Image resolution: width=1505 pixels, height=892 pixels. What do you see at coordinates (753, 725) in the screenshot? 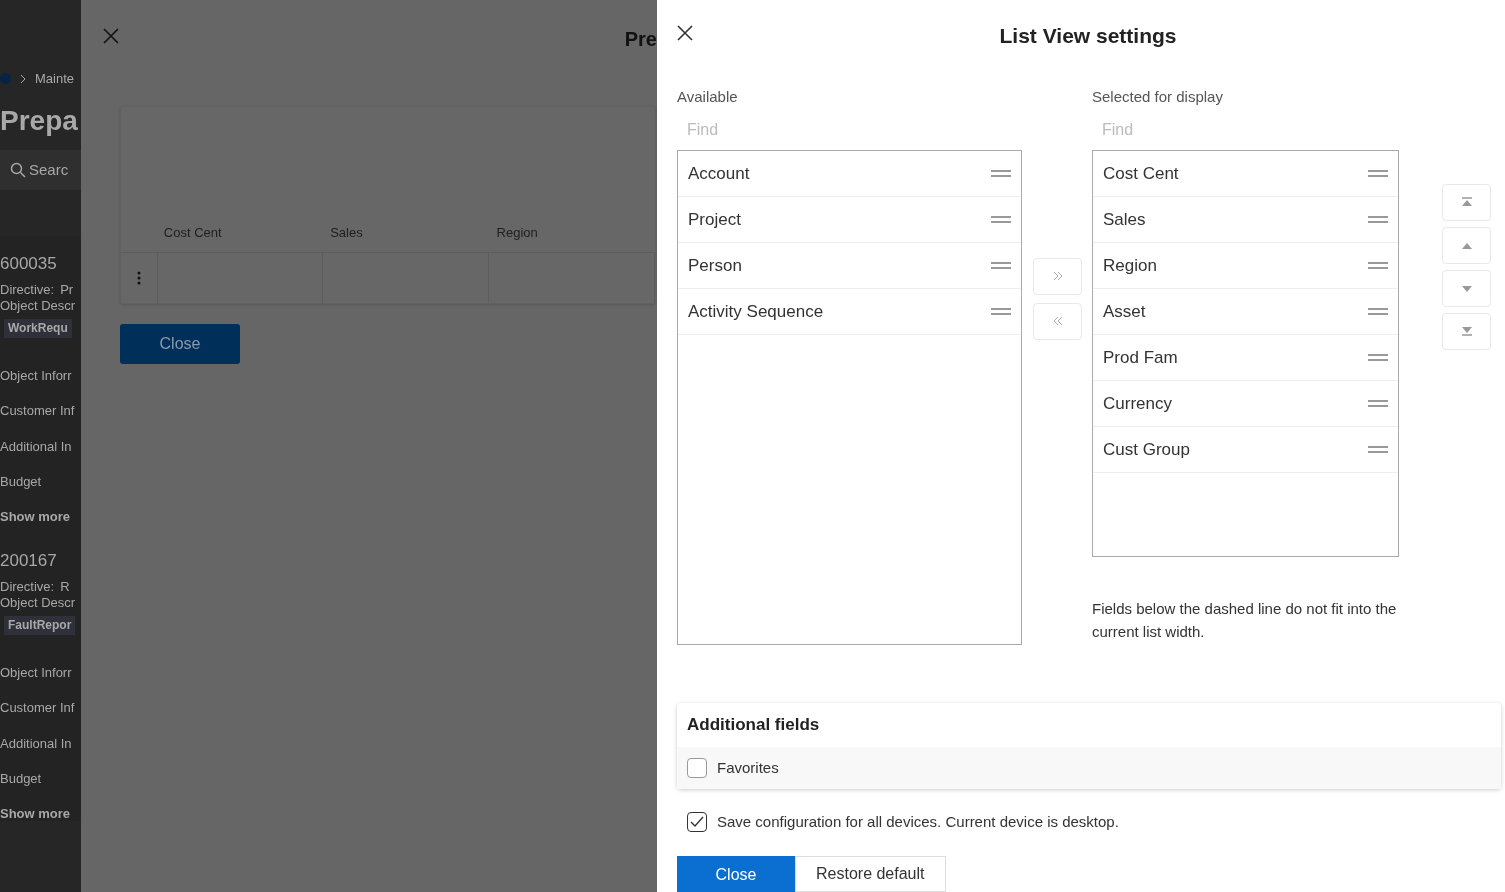
I see `section-title: Additional fields` at bounding box center [753, 725].